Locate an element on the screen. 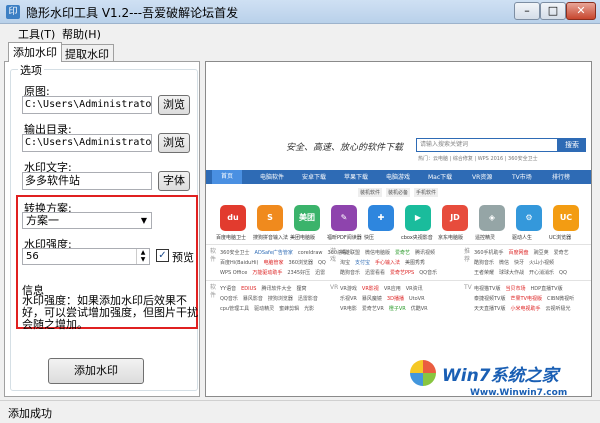 The image size is (600, 423). preview-nav-item: VR资源 is located at coordinates (482, 177).